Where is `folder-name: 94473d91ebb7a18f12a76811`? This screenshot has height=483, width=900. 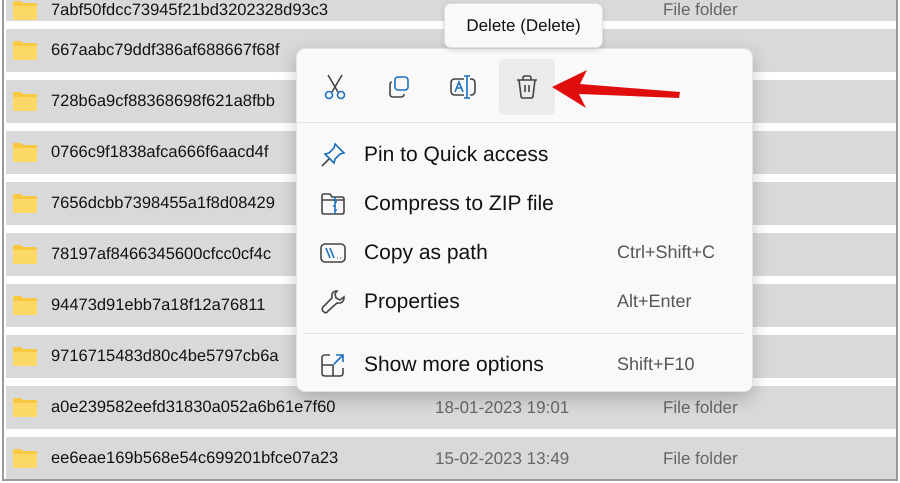 folder-name: 94473d91ebb7a18f12a76811 is located at coordinates (158, 305).